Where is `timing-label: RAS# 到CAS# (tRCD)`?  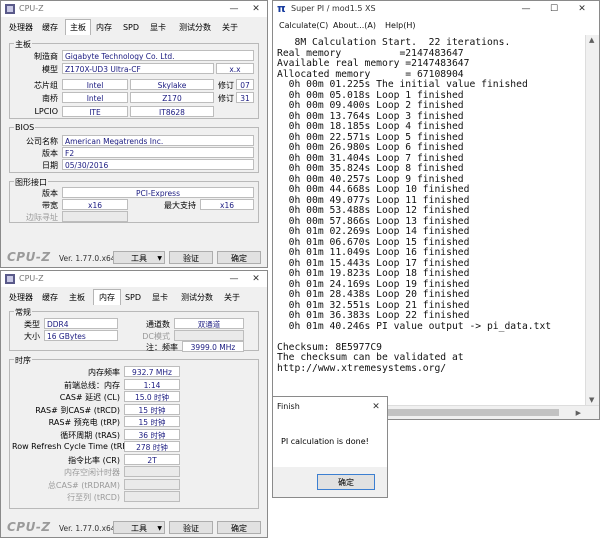 timing-label: RAS# 到CAS# (tRCD) is located at coordinates (77, 410).